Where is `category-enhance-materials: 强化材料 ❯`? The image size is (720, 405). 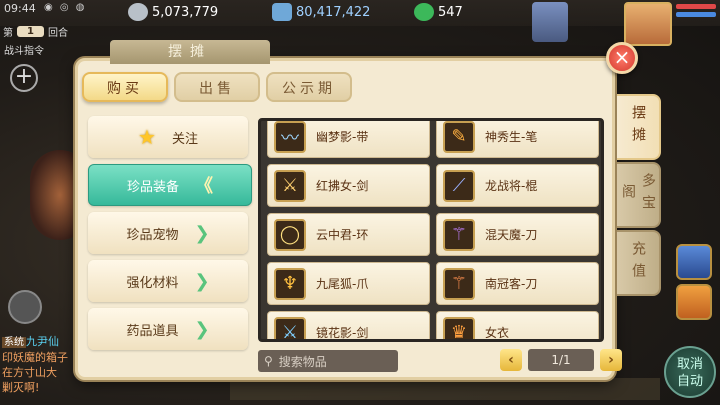 category-enhance-materials: 强化材料 ❯ is located at coordinates (168, 281).